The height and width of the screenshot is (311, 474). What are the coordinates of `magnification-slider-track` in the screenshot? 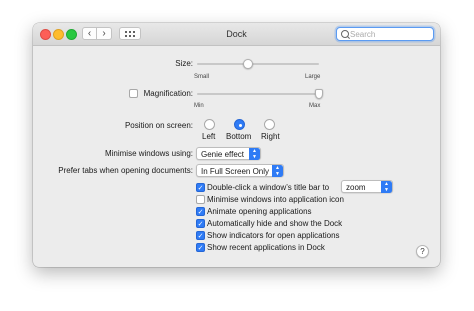 It's located at (258, 94).